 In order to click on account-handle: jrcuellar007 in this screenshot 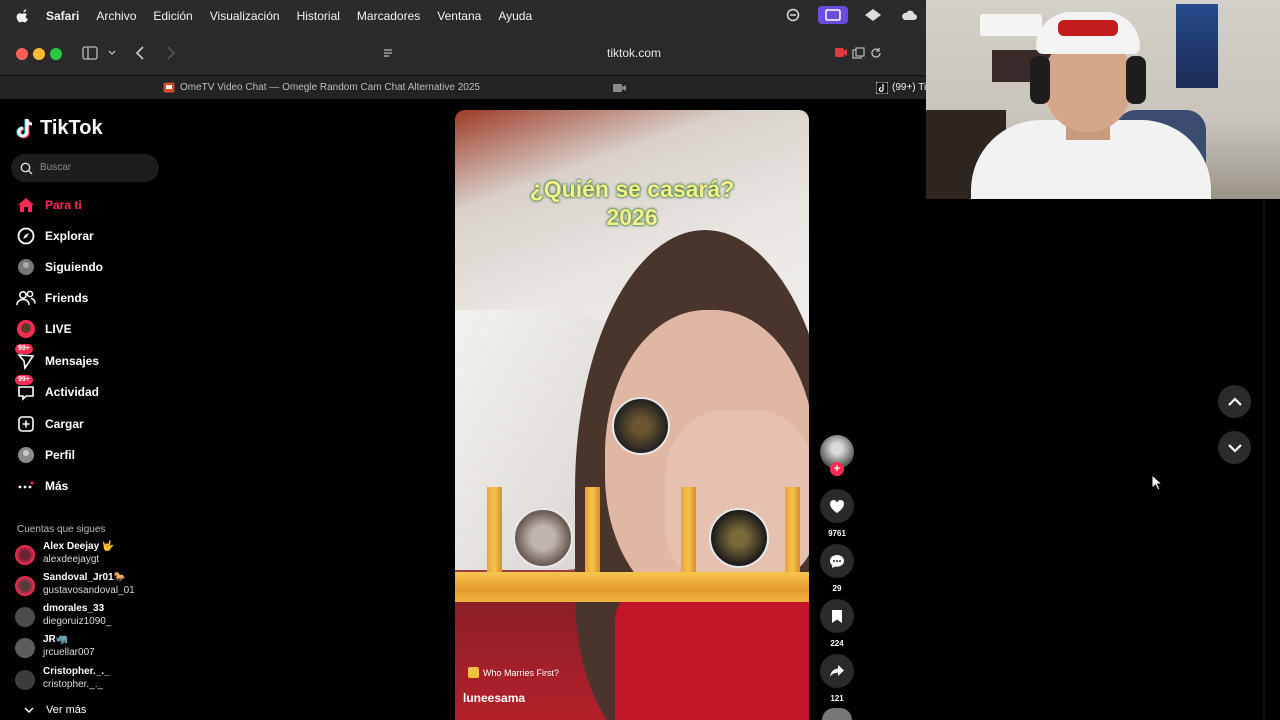, I will do `click(69, 652)`.